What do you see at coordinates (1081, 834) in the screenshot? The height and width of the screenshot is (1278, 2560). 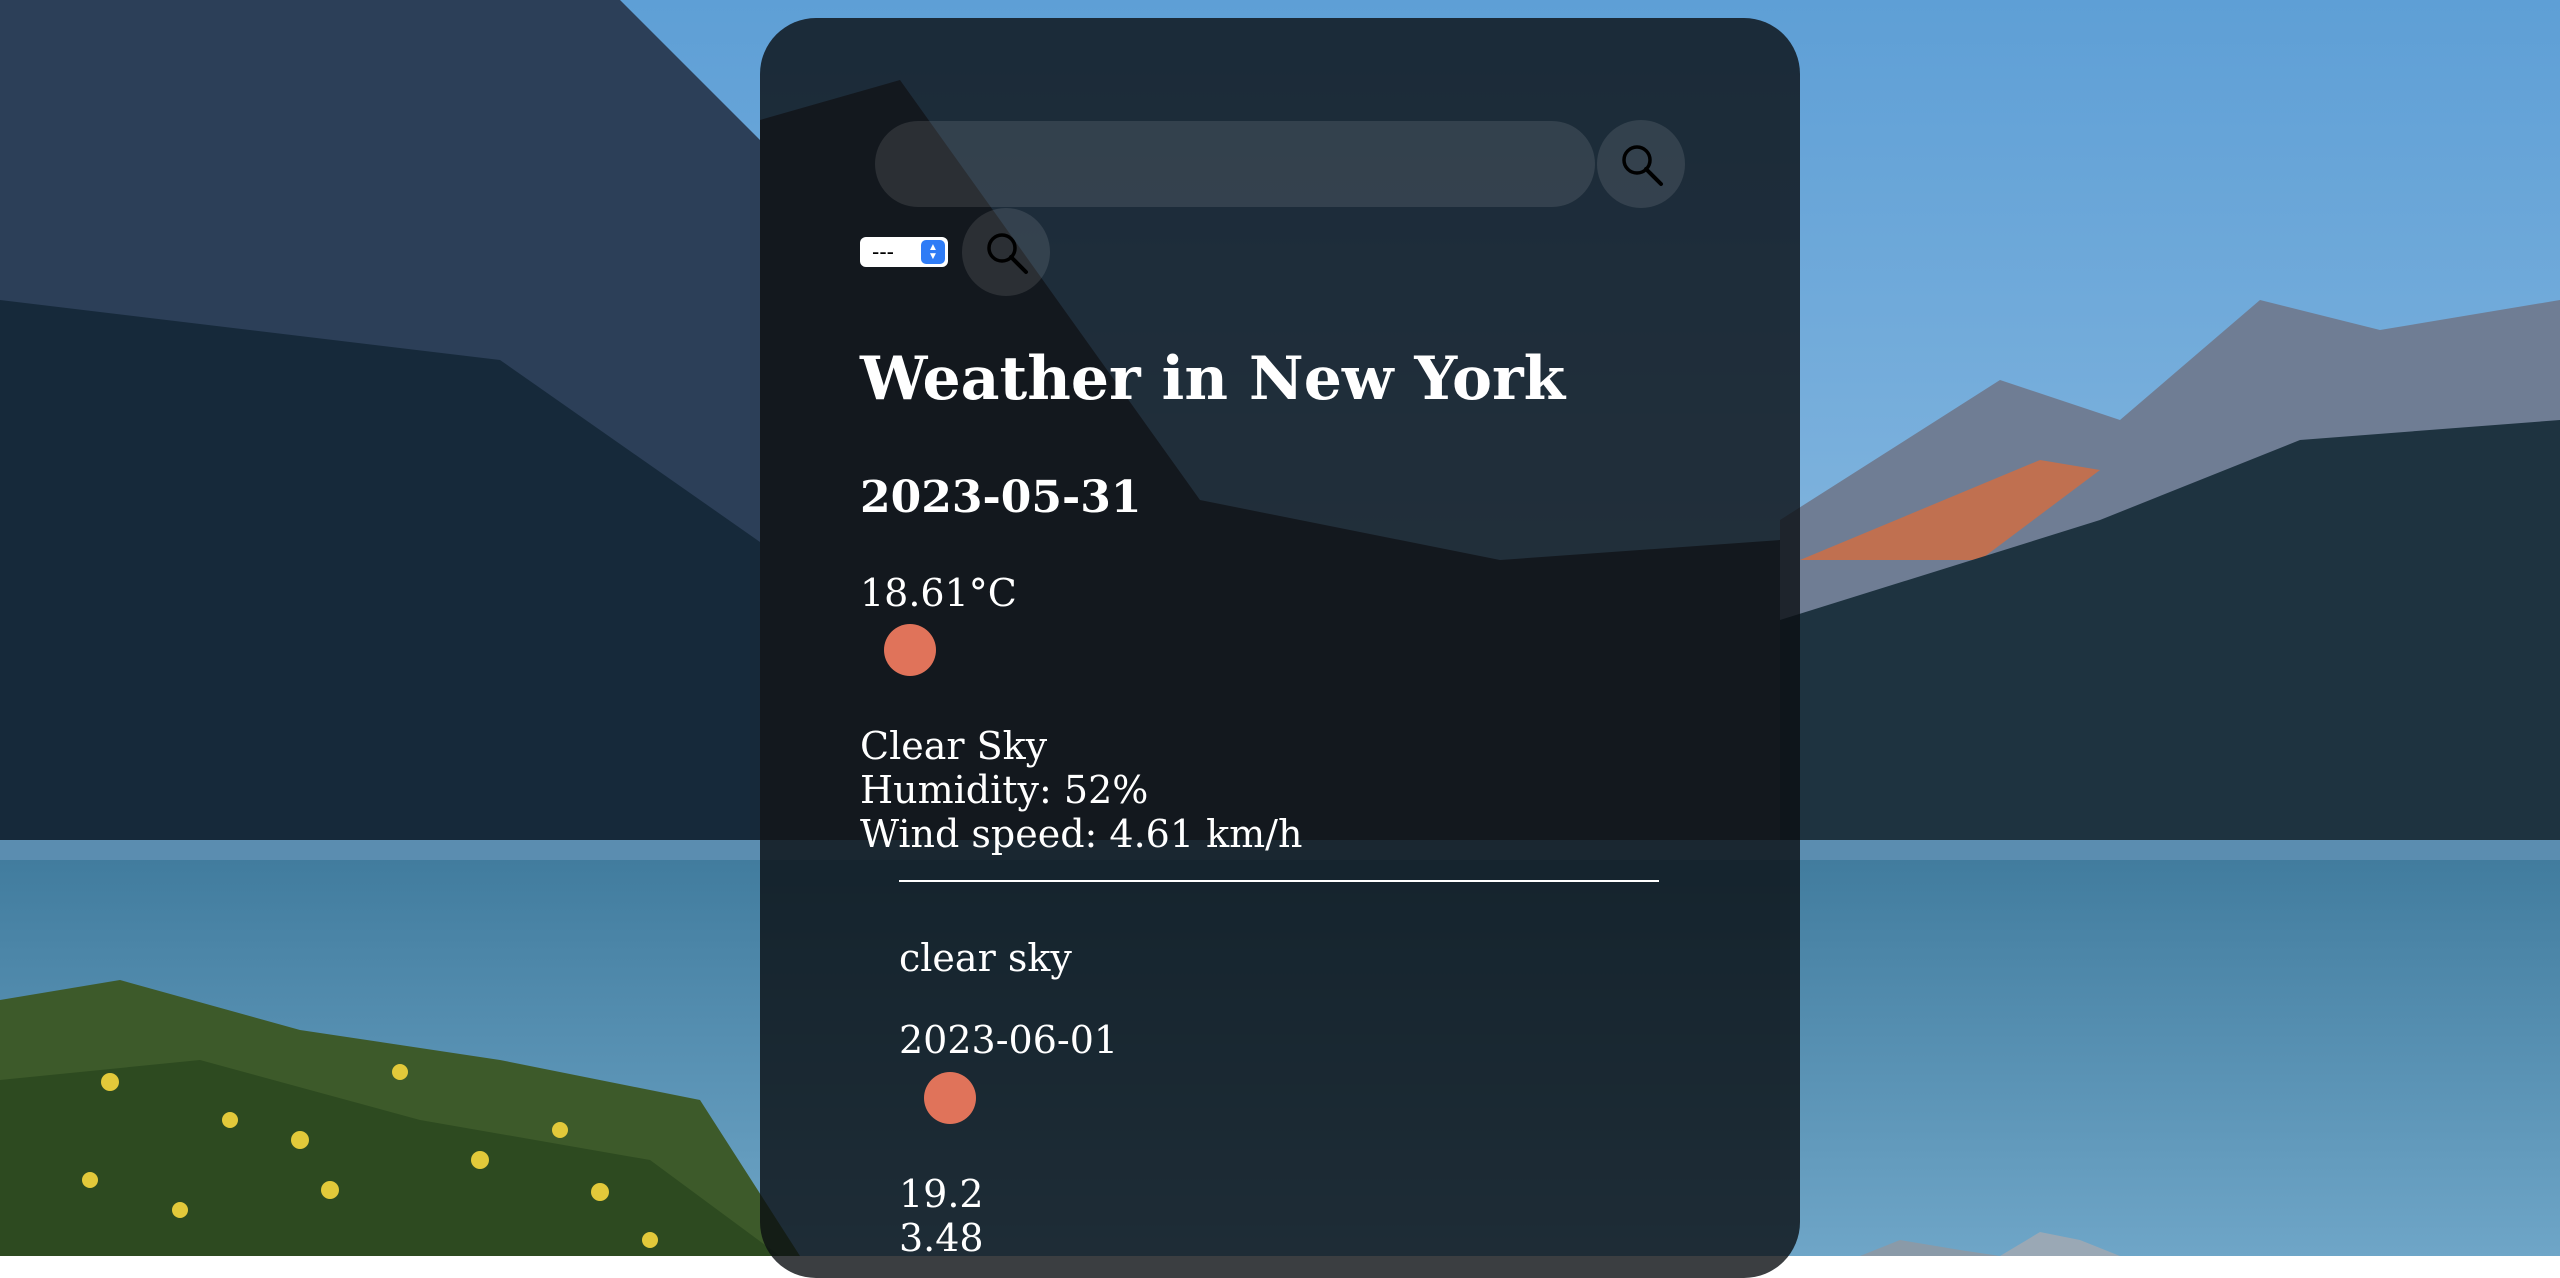 I see `current-wind-speed: Wind speed: 4.61 km/h` at bounding box center [1081, 834].